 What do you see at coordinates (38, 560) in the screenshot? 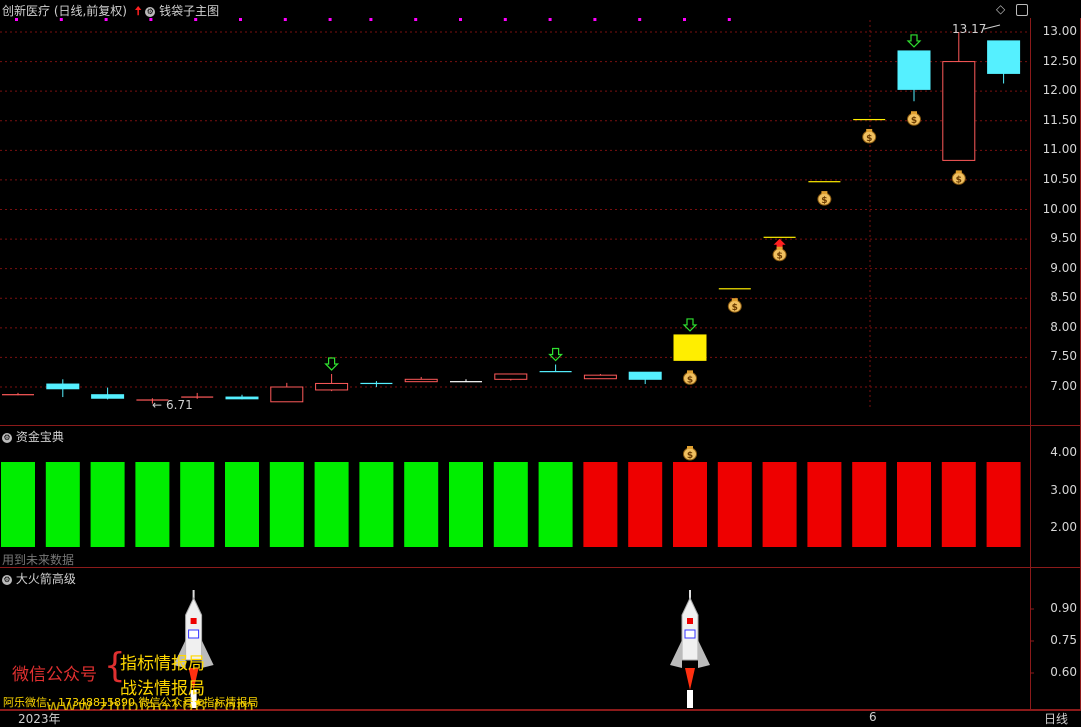
I see `future-data-note: 用到未来数据` at bounding box center [38, 560].